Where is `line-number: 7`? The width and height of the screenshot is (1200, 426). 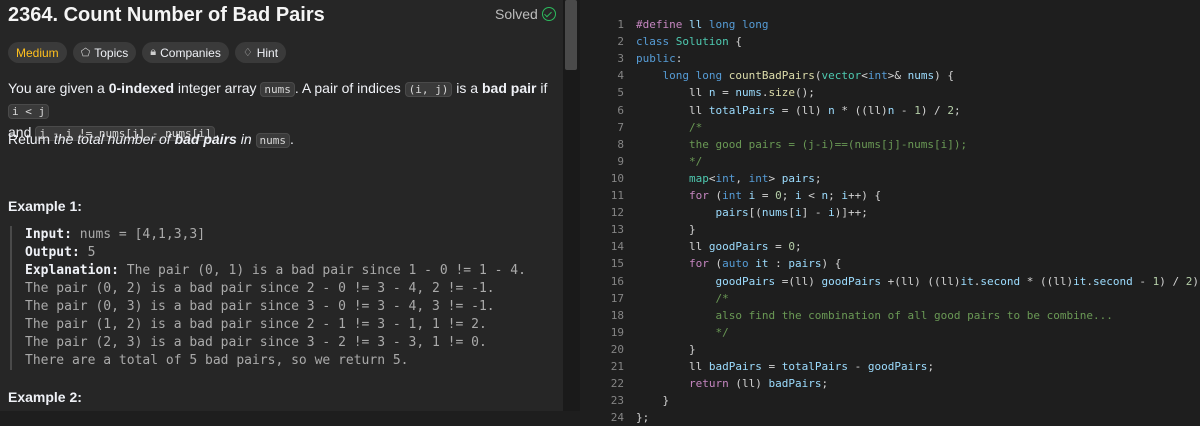 line-number: 7 is located at coordinates (620, 127).